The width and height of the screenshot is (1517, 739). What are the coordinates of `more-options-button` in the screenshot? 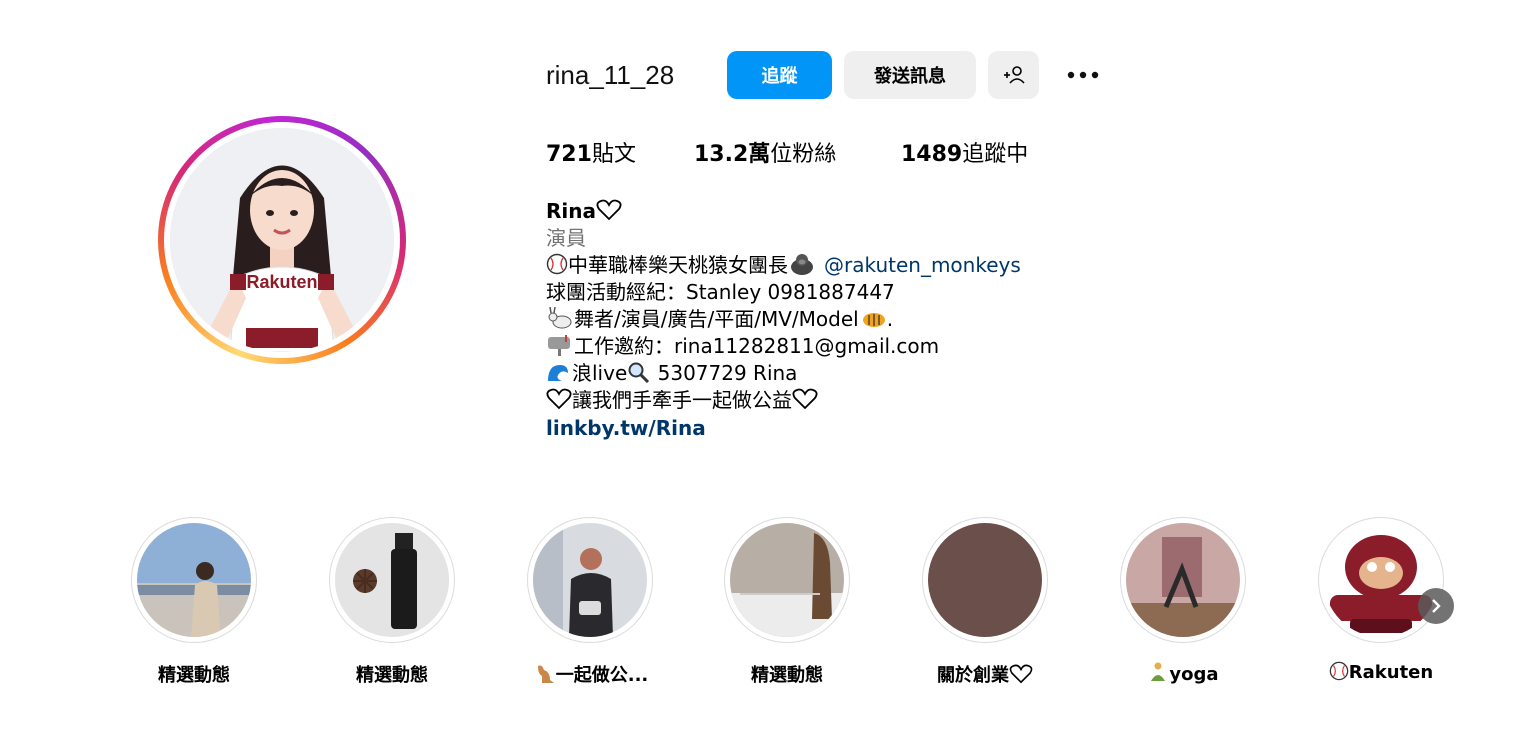 It's located at (1083, 75).